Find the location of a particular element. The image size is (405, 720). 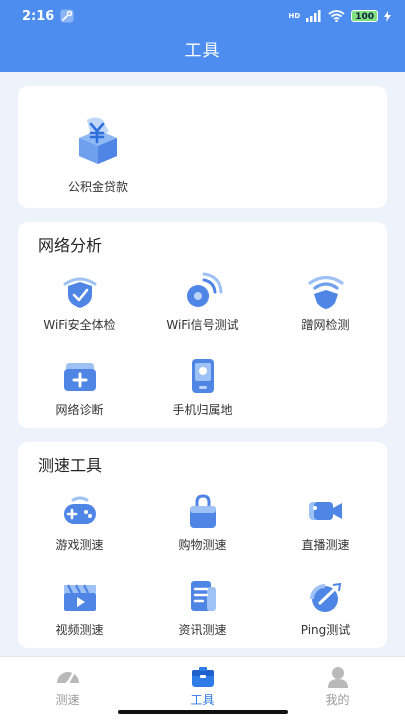

provident-fund-loan-tool: 公积金贷款 is located at coordinates (98, 153).